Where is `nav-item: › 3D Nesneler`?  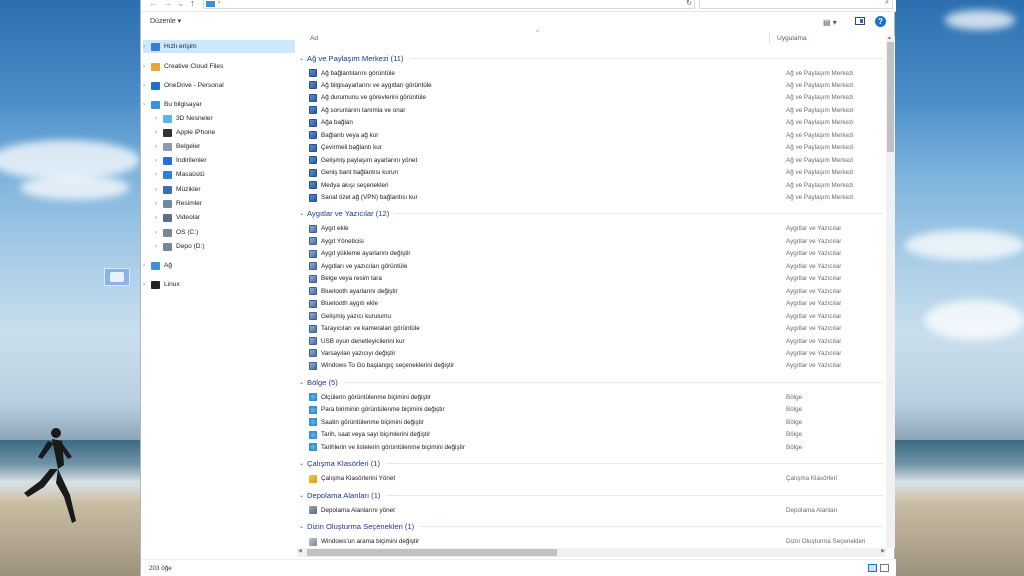
nav-item: › 3D Nesneler is located at coordinates (225, 118).